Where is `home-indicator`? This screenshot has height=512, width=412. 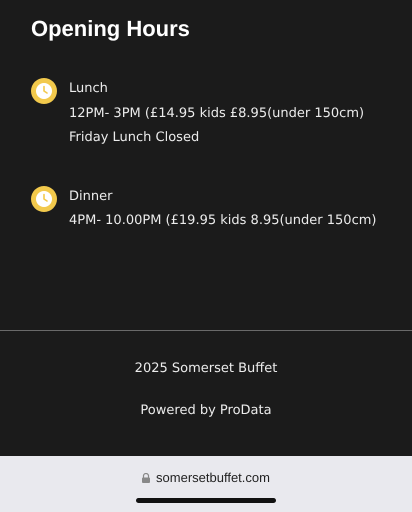 home-indicator is located at coordinates (206, 500).